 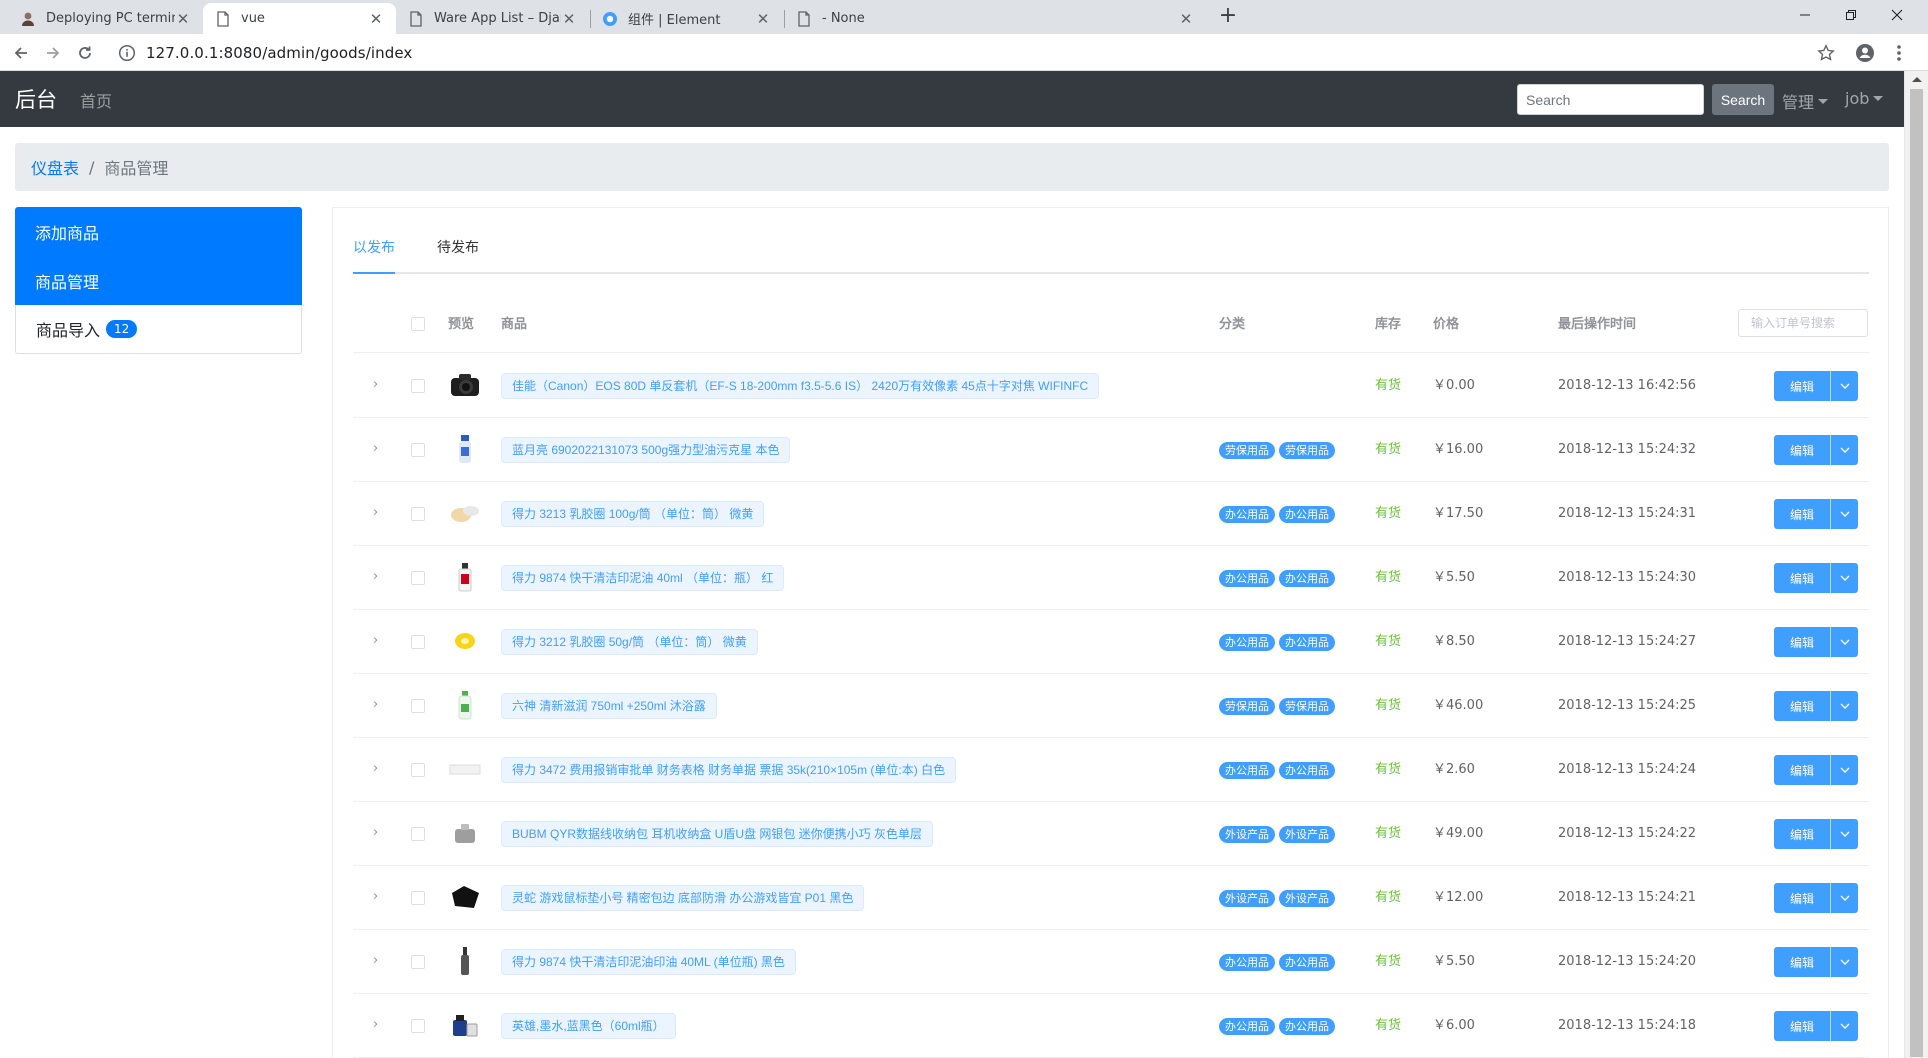 What do you see at coordinates (1805, 15) in the screenshot?
I see `minimize-button` at bounding box center [1805, 15].